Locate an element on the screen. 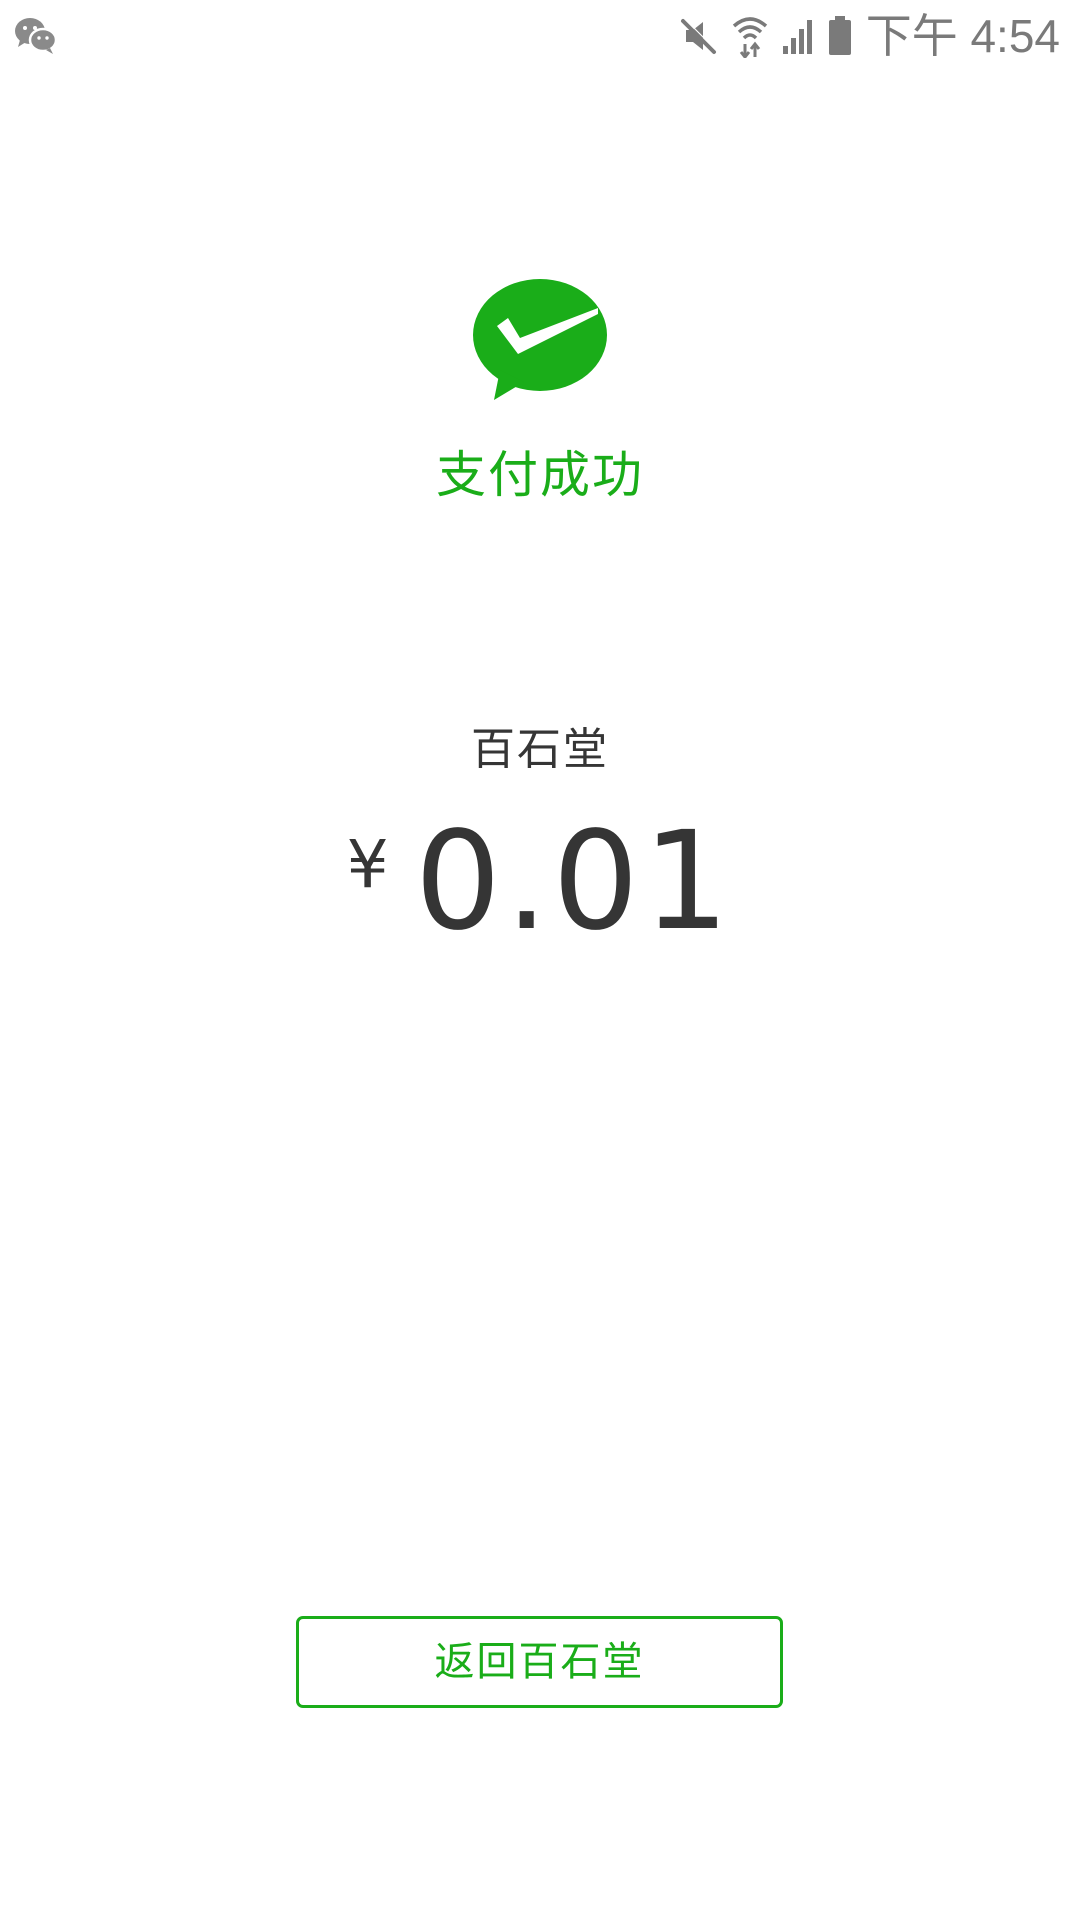 The height and width of the screenshot is (1920, 1080). currency-symbol: ¥ is located at coordinates (367, 864).